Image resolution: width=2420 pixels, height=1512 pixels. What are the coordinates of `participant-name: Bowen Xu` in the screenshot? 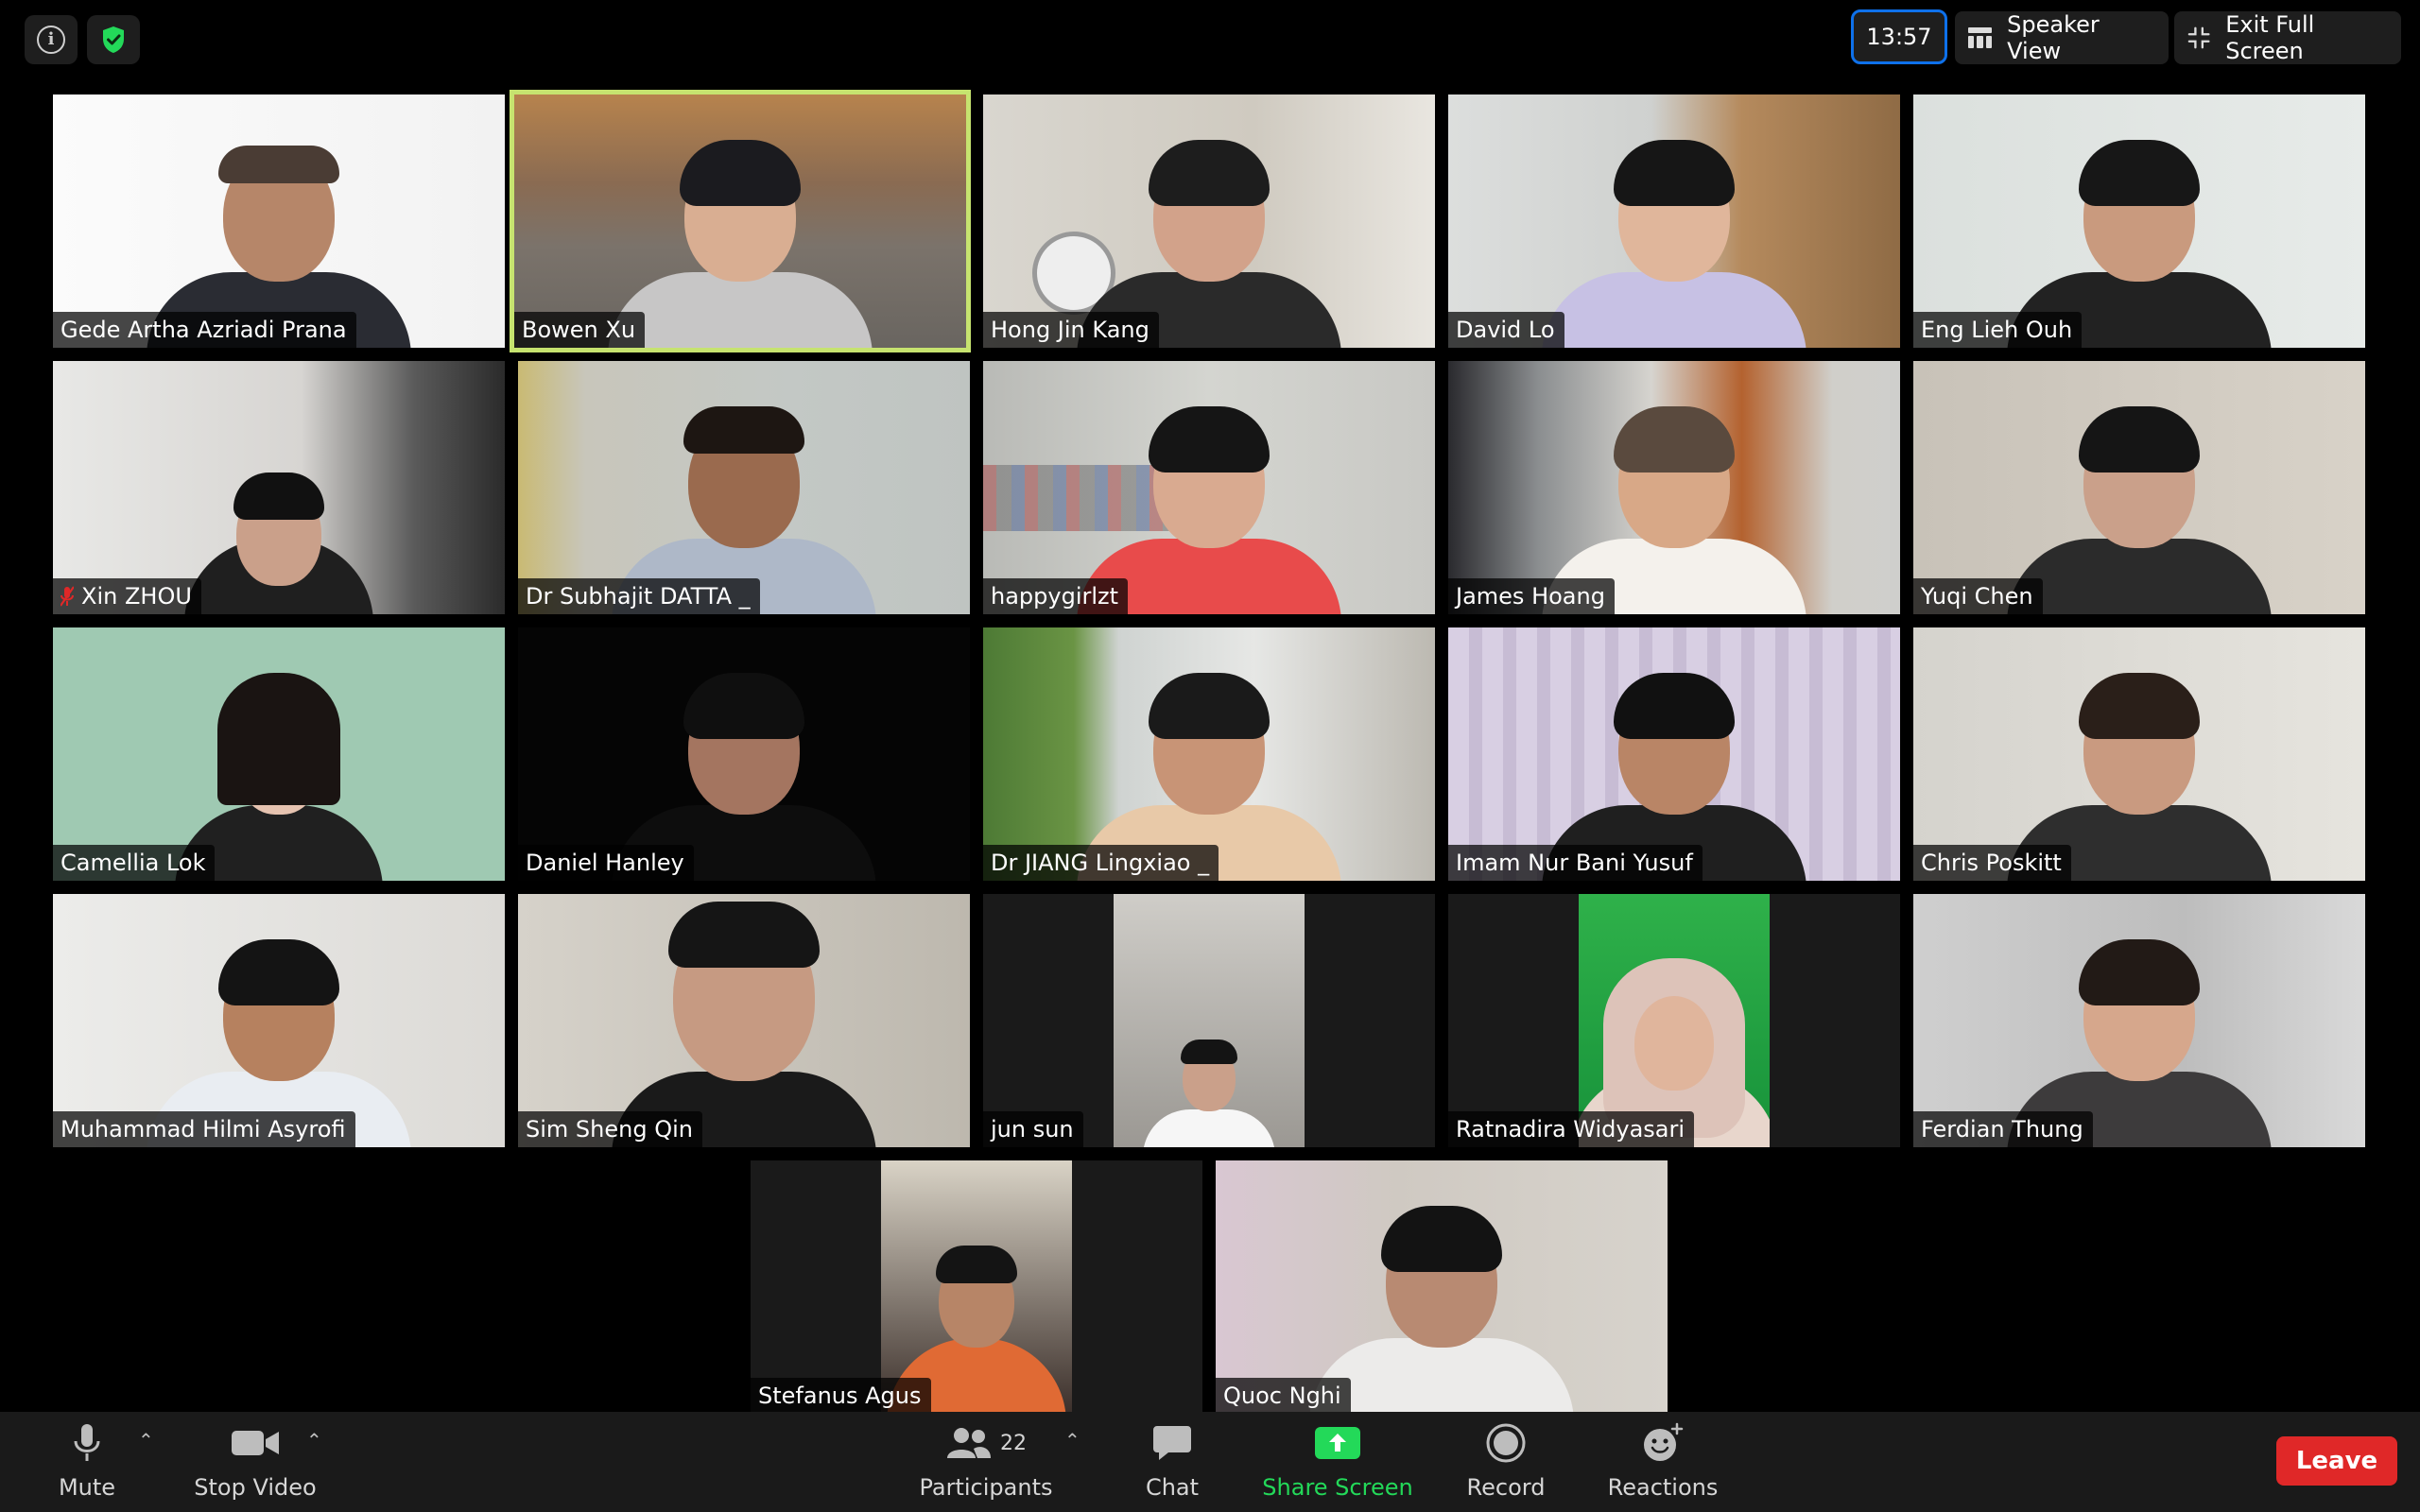 It's located at (580, 330).